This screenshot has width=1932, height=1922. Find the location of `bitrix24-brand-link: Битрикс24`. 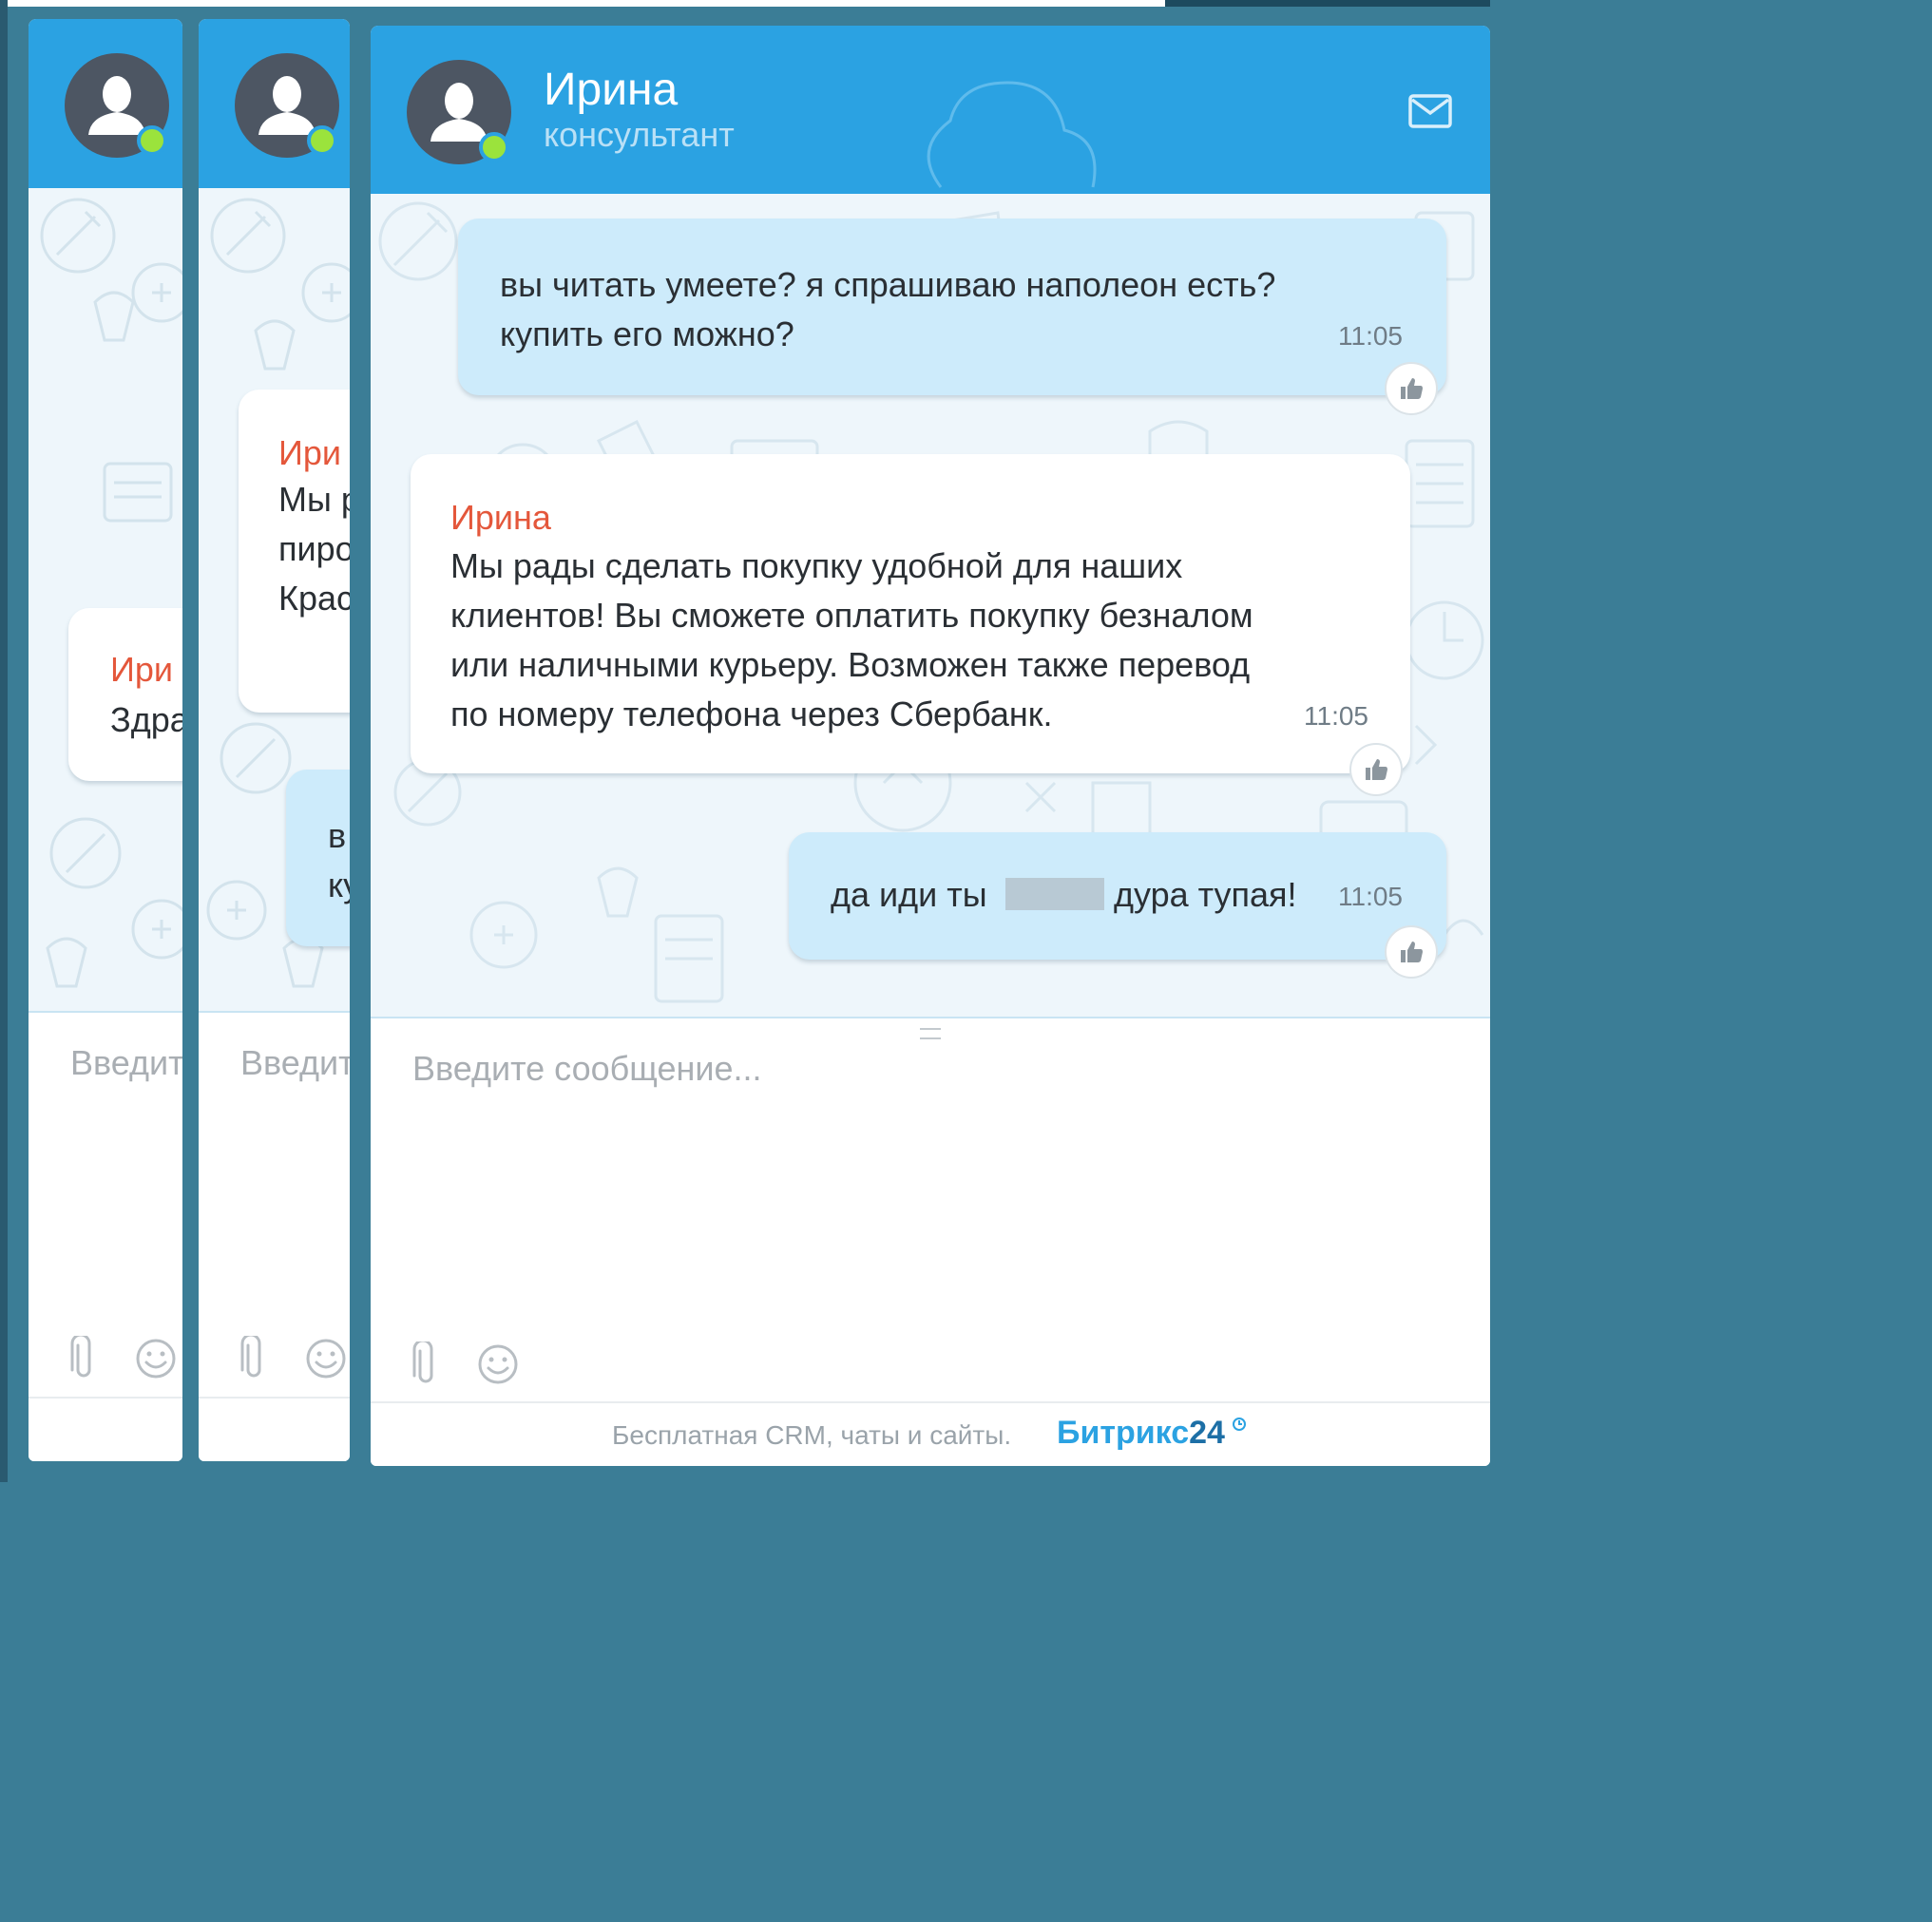

bitrix24-brand-link: Битрикс24 is located at coordinates (1141, 1433).